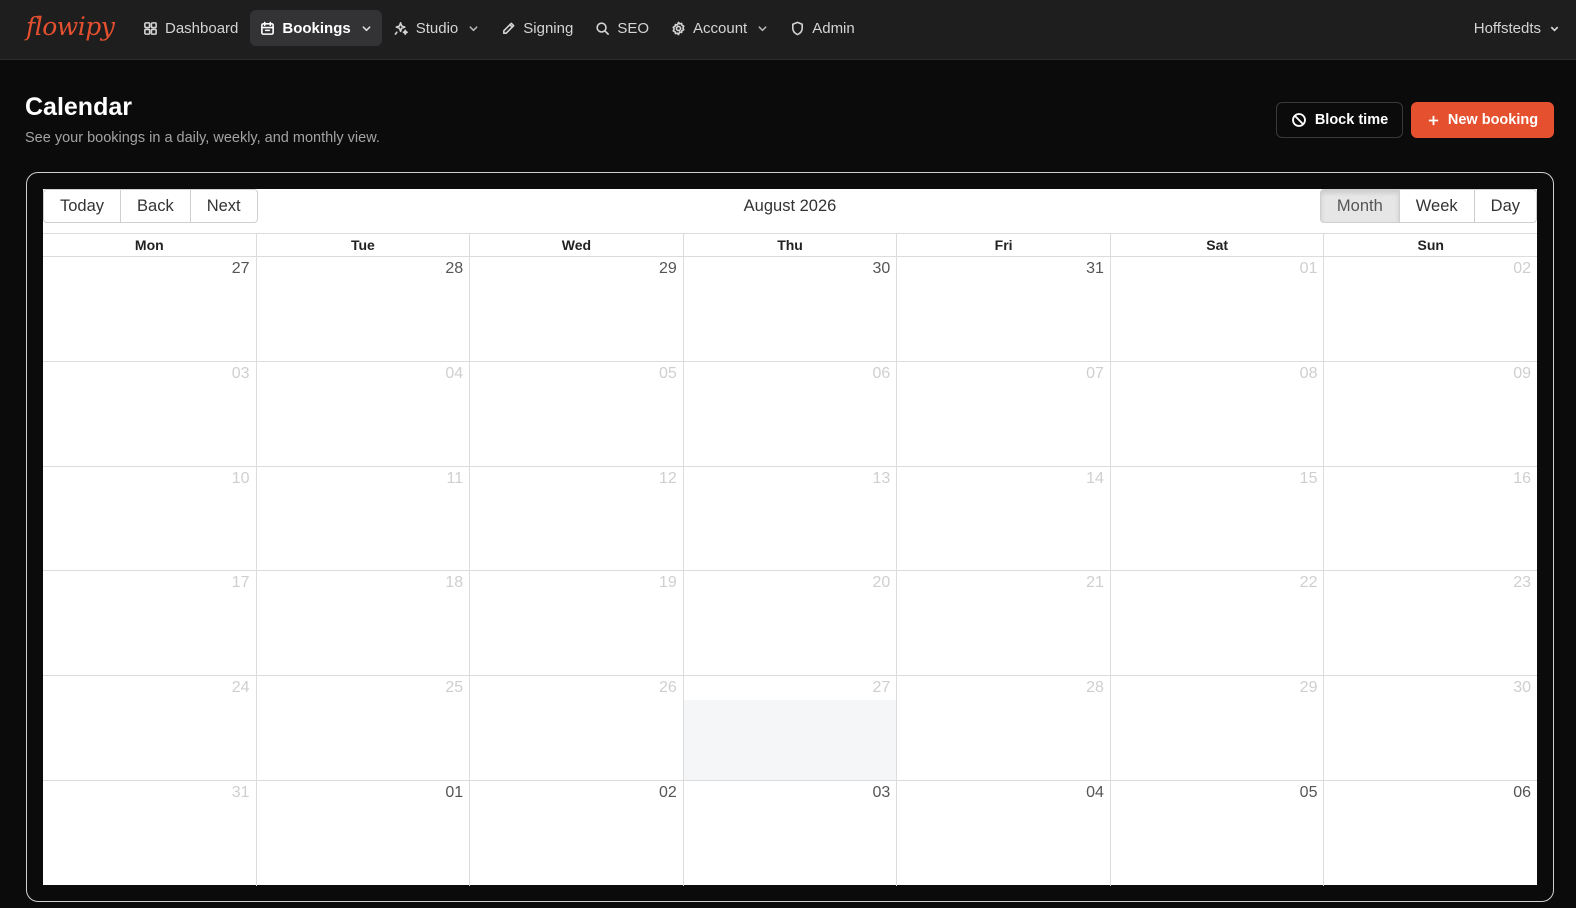  What do you see at coordinates (1216, 518) in the screenshot?
I see `day-cell: 15` at bounding box center [1216, 518].